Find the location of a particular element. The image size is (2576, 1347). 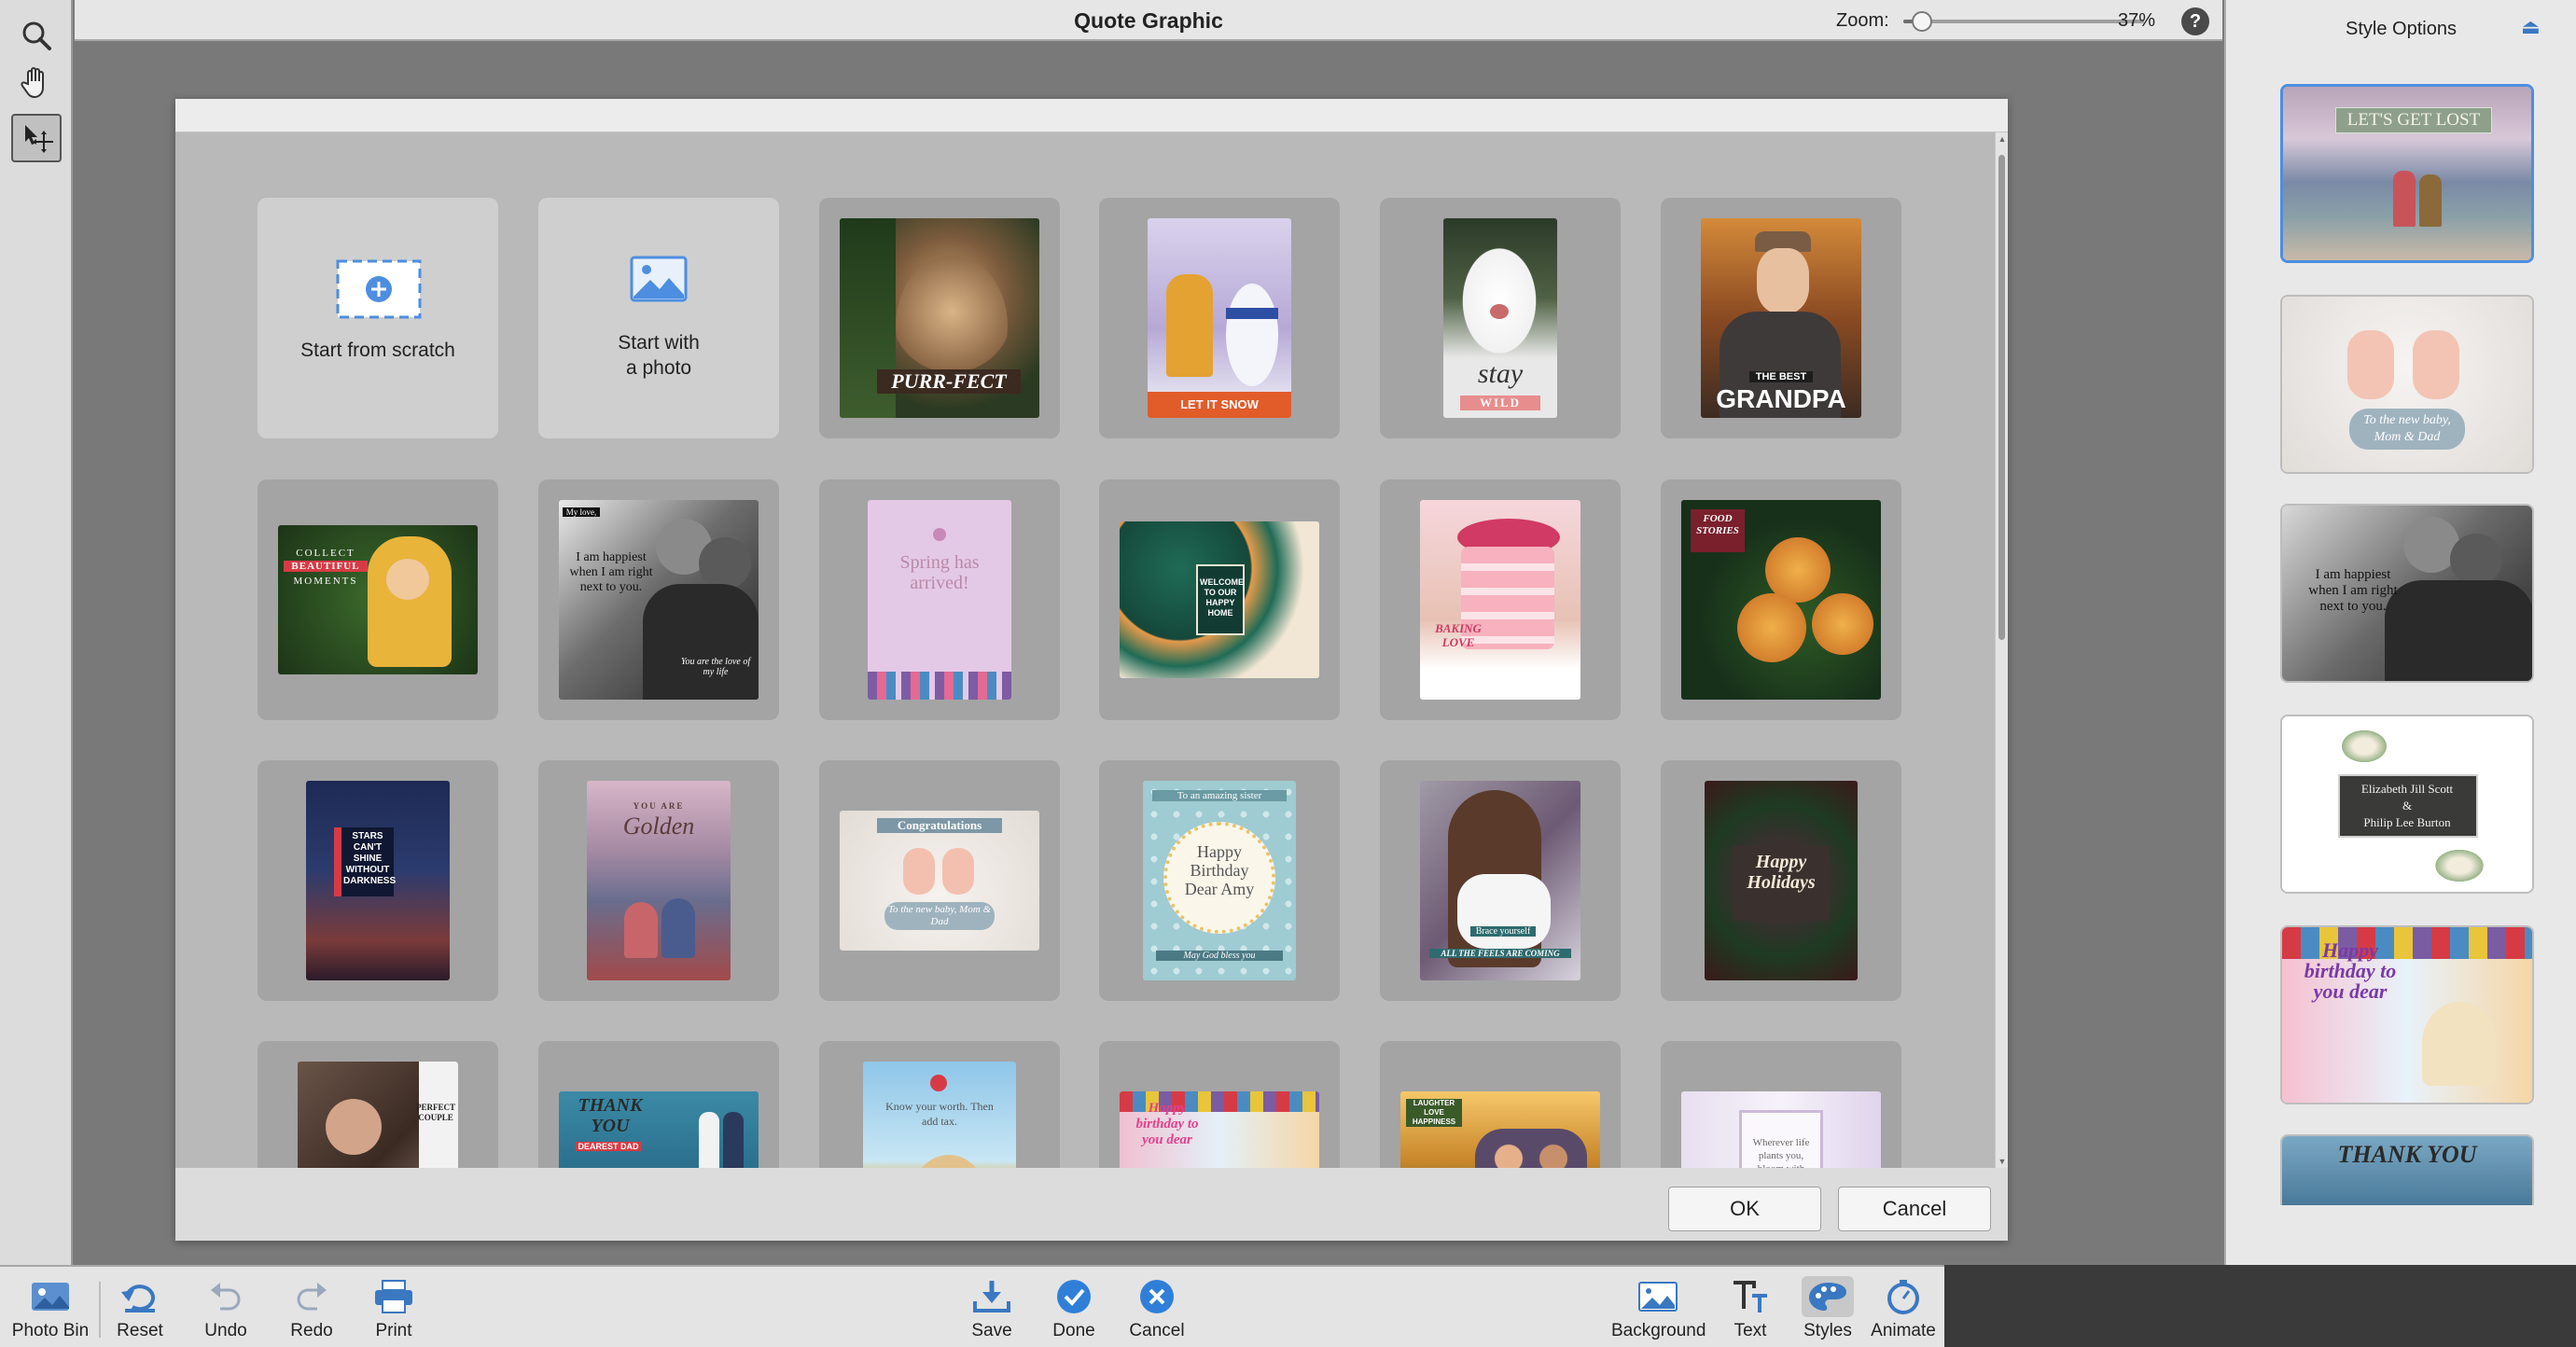

caption: WELCOME TO OUR HAPPY HOME is located at coordinates (1222, 597).